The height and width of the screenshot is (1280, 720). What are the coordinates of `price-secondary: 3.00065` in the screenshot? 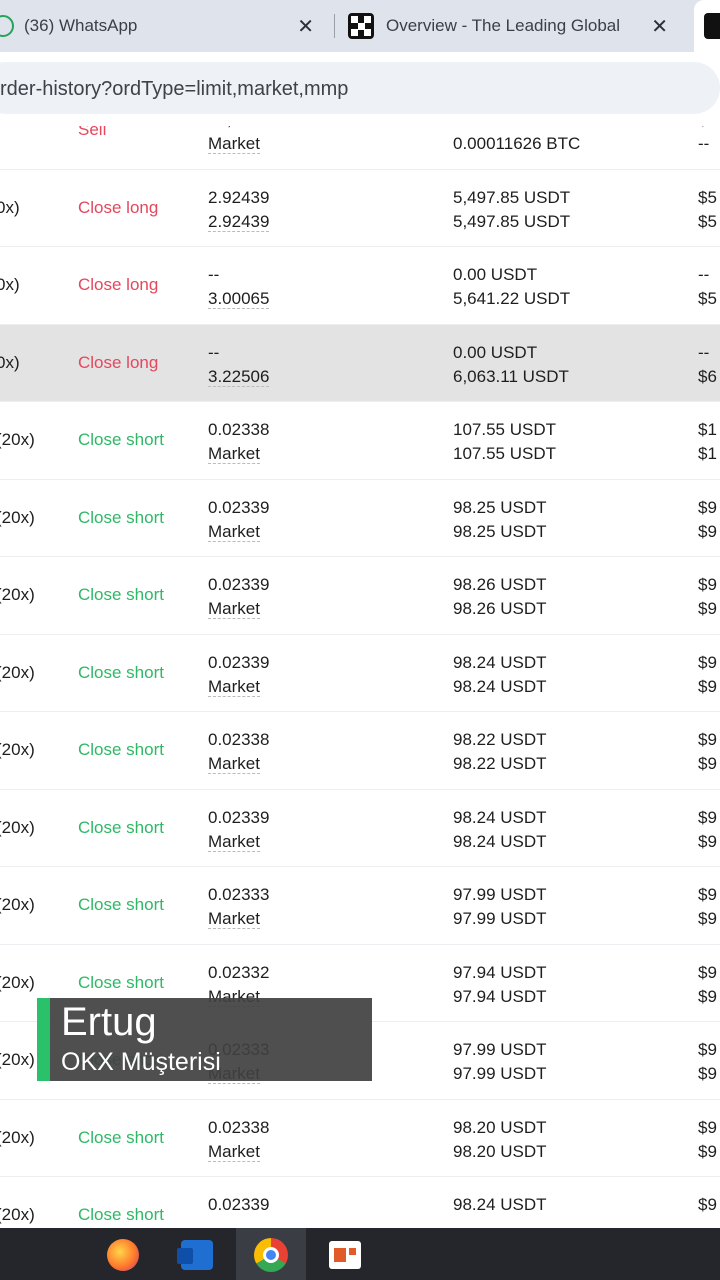 It's located at (239, 299).